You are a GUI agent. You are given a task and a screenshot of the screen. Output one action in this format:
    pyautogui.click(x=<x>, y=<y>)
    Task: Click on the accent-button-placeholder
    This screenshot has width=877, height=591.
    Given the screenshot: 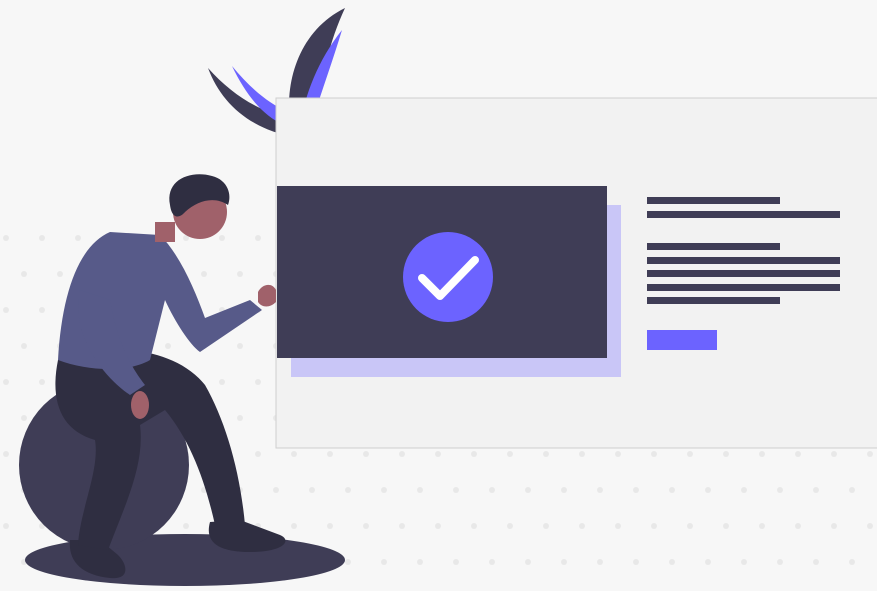 What is the action you would take?
    pyautogui.click(x=682, y=340)
    